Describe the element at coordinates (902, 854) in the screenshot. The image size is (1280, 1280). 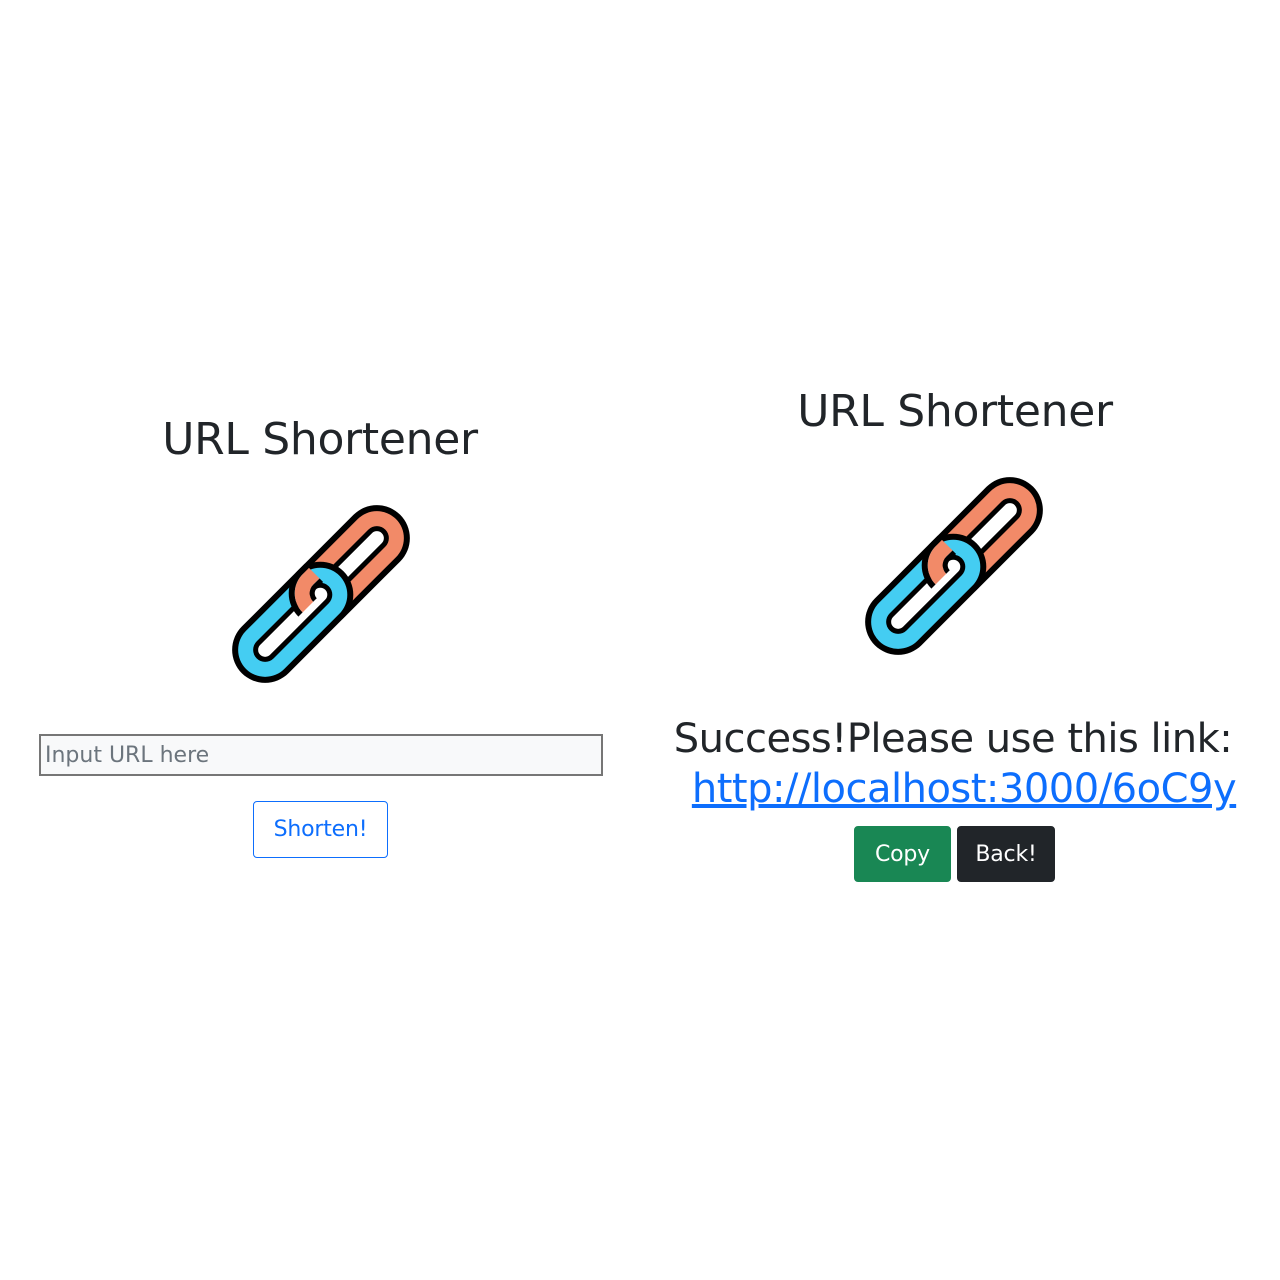
I see `copy-button: Copy` at that location.